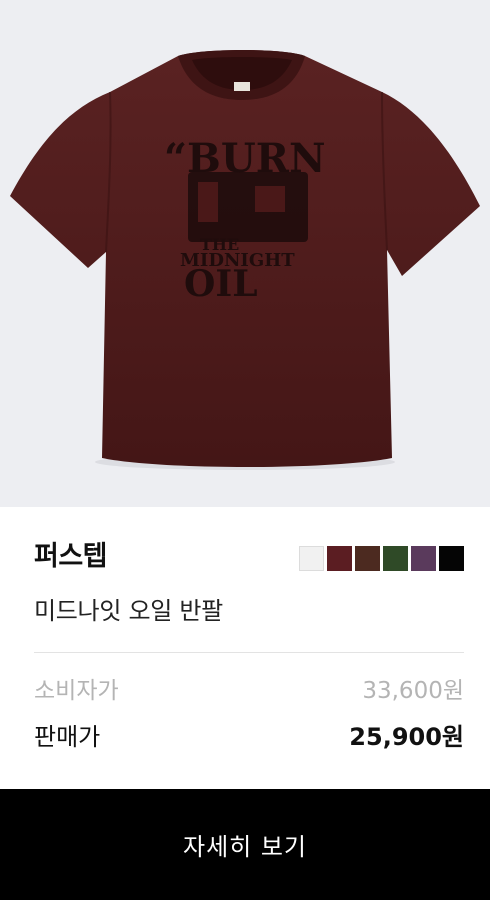  What do you see at coordinates (406, 737) in the screenshot?
I see `sale-price-value: 25,900원` at bounding box center [406, 737].